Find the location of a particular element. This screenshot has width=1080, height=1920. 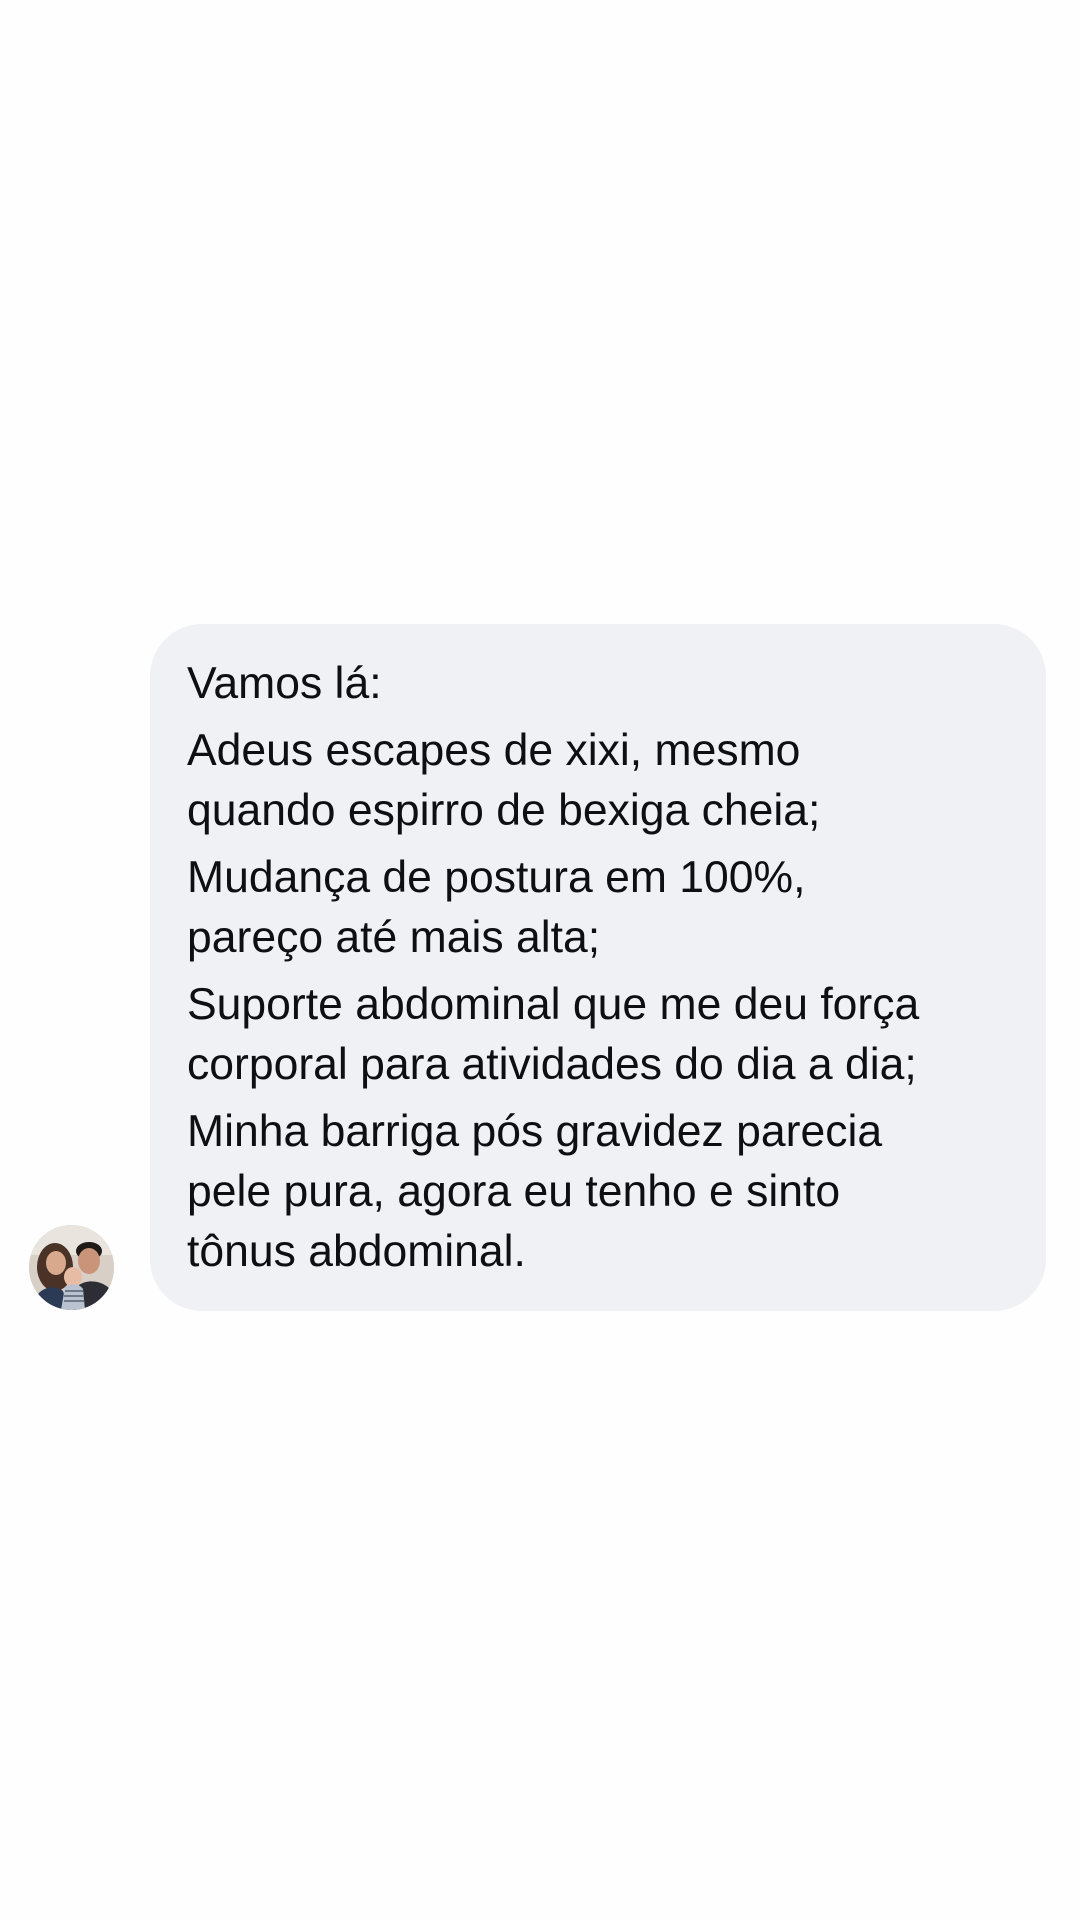

message-line: quando espirro de bexiga cheia; is located at coordinates (504, 810).